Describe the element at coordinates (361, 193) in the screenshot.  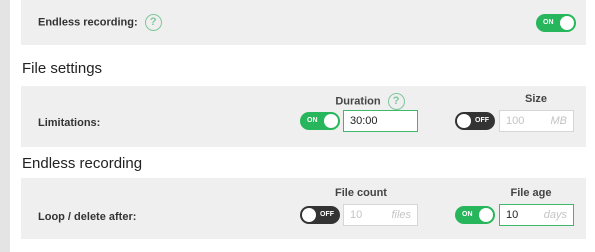
I see `file-count-header: File count` at that location.